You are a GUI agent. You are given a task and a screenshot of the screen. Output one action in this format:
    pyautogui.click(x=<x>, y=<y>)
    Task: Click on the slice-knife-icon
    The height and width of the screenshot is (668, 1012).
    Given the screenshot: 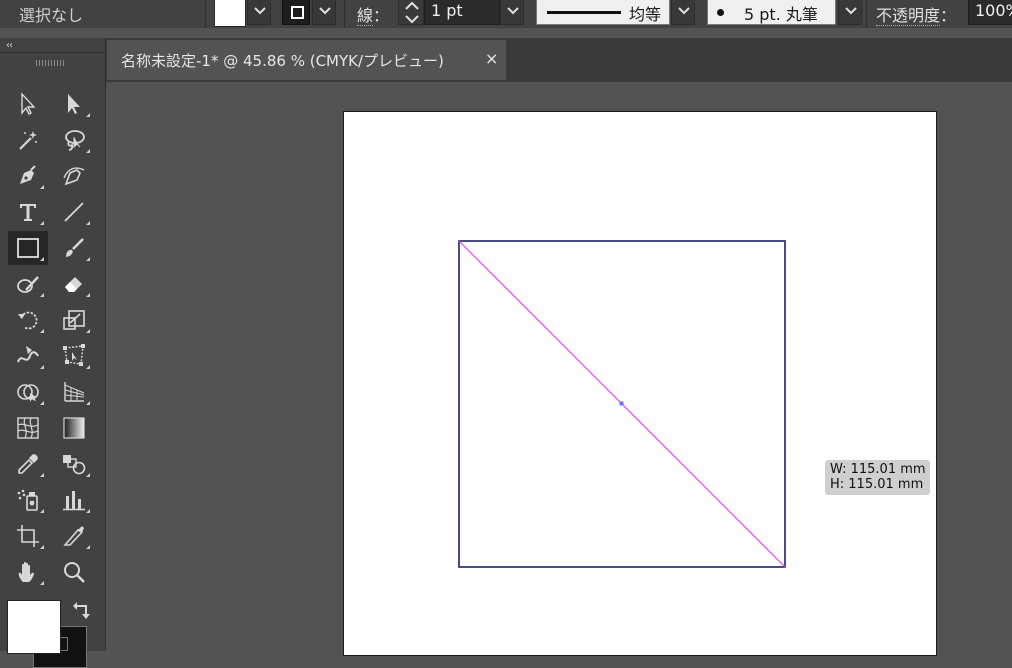 What is the action you would take?
    pyautogui.click(x=73, y=536)
    